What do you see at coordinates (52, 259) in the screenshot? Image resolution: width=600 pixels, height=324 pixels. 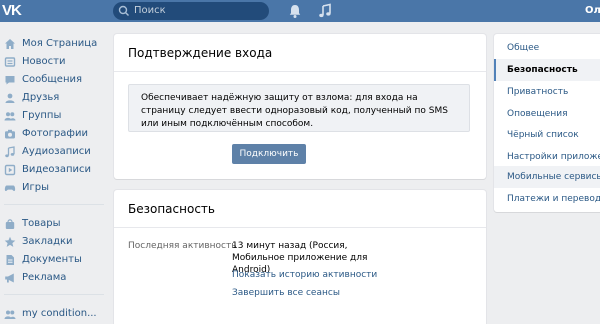 I see `nav-item-label: Документы` at bounding box center [52, 259].